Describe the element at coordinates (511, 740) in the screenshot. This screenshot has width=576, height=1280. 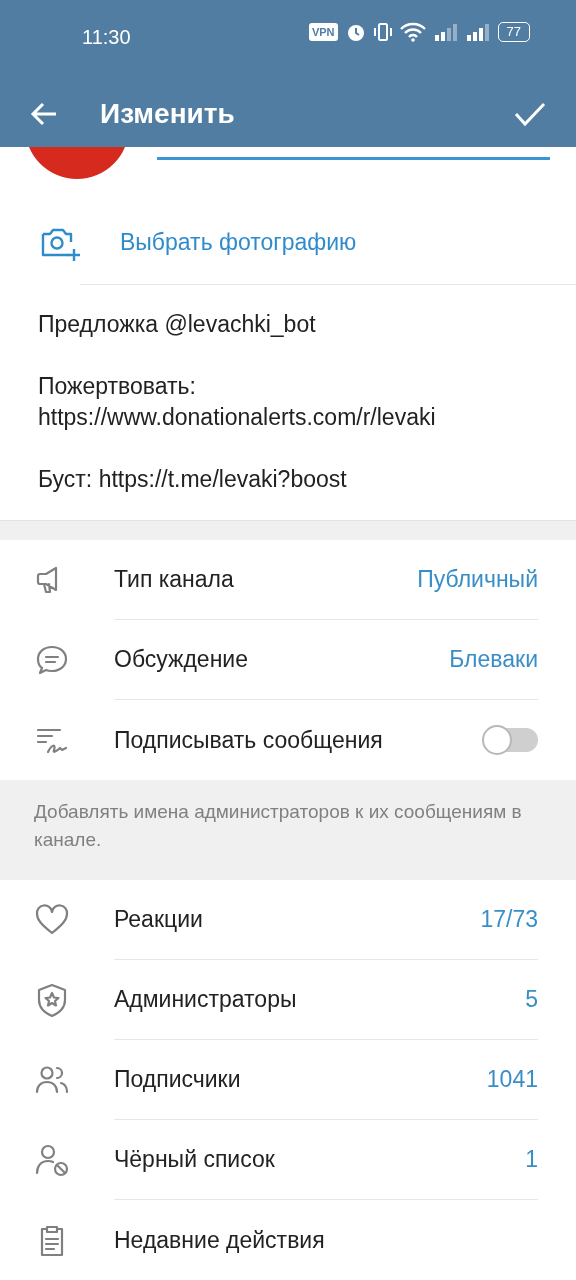
I see `toggle-switch` at that location.